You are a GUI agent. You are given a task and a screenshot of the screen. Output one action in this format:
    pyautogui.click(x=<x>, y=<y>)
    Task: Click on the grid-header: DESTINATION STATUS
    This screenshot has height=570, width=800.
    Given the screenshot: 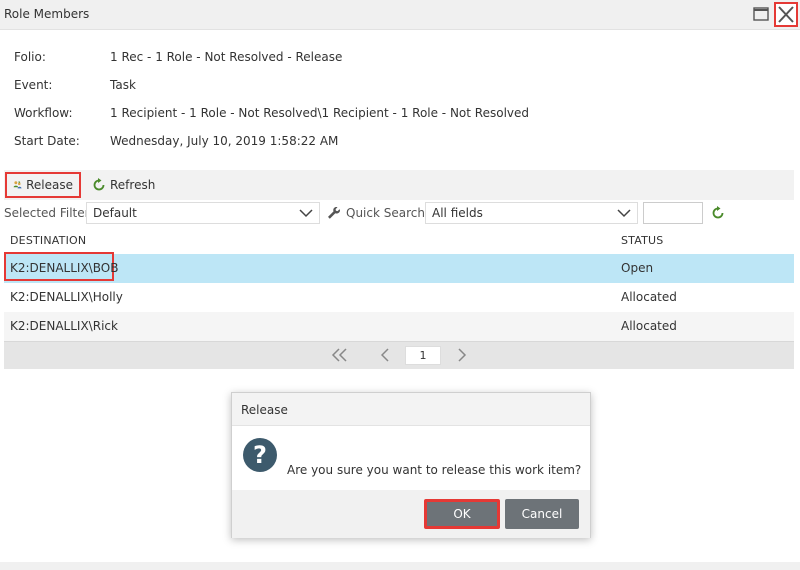 What is the action you would take?
    pyautogui.click(x=399, y=241)
    